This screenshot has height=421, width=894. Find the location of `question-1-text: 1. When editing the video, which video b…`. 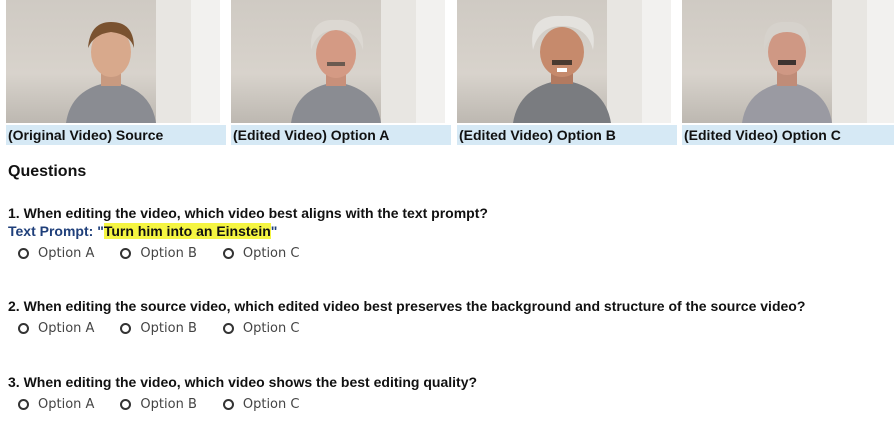

question-1-text: 1. When editing the video, which video b… is located at coordinates (248, 213).